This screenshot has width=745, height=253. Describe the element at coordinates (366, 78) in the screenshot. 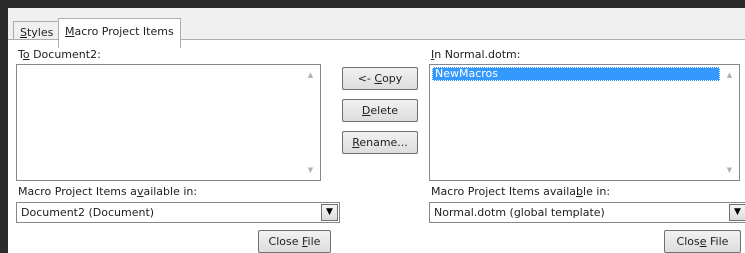

I see `copy-label-pre: <-` at that location.